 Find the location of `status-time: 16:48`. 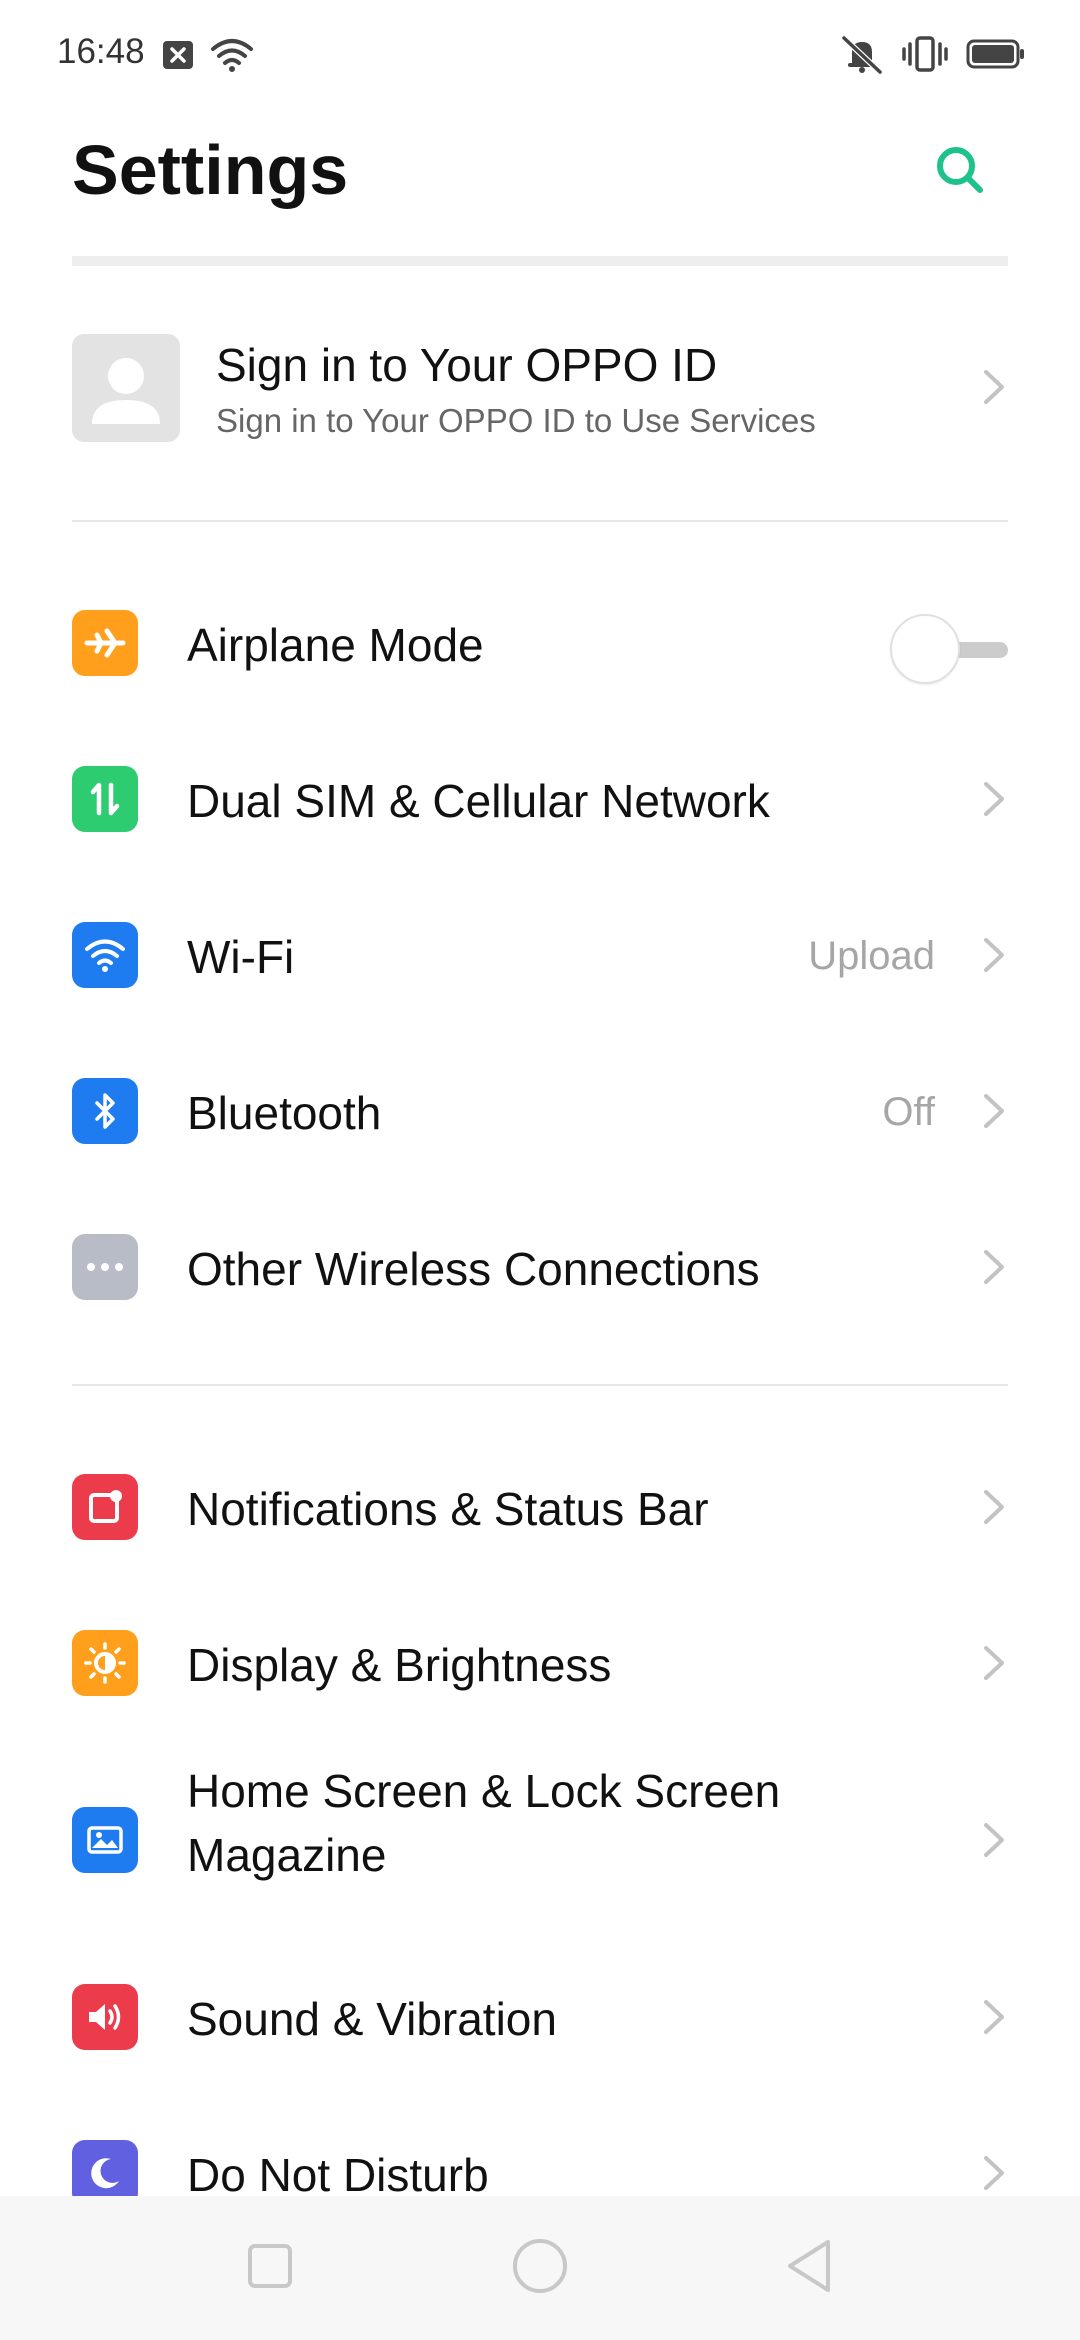

status-time: 16:48 is located at coordinates (101, 51).